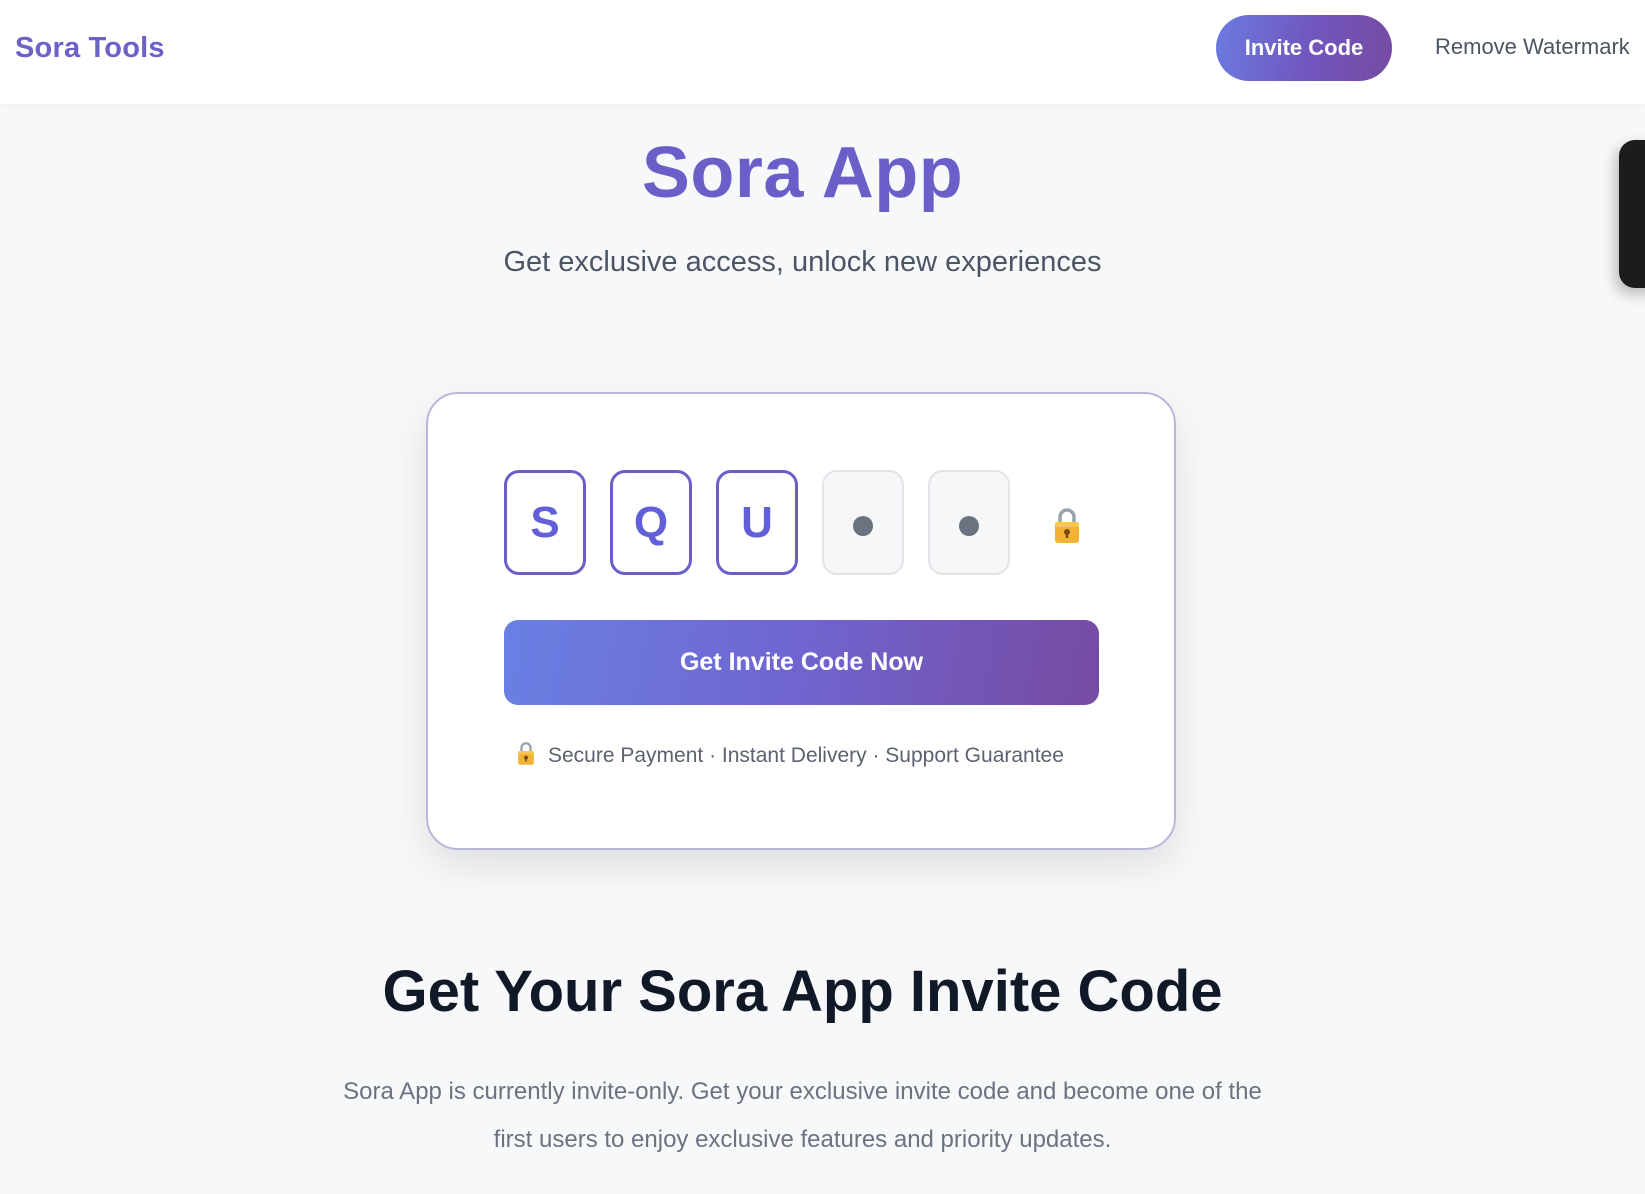 Image resolution: width=1645 pixels, height=1194 pixels. I want to click on section-title: Get Your Sora App Invite Code, so click(802, 991).